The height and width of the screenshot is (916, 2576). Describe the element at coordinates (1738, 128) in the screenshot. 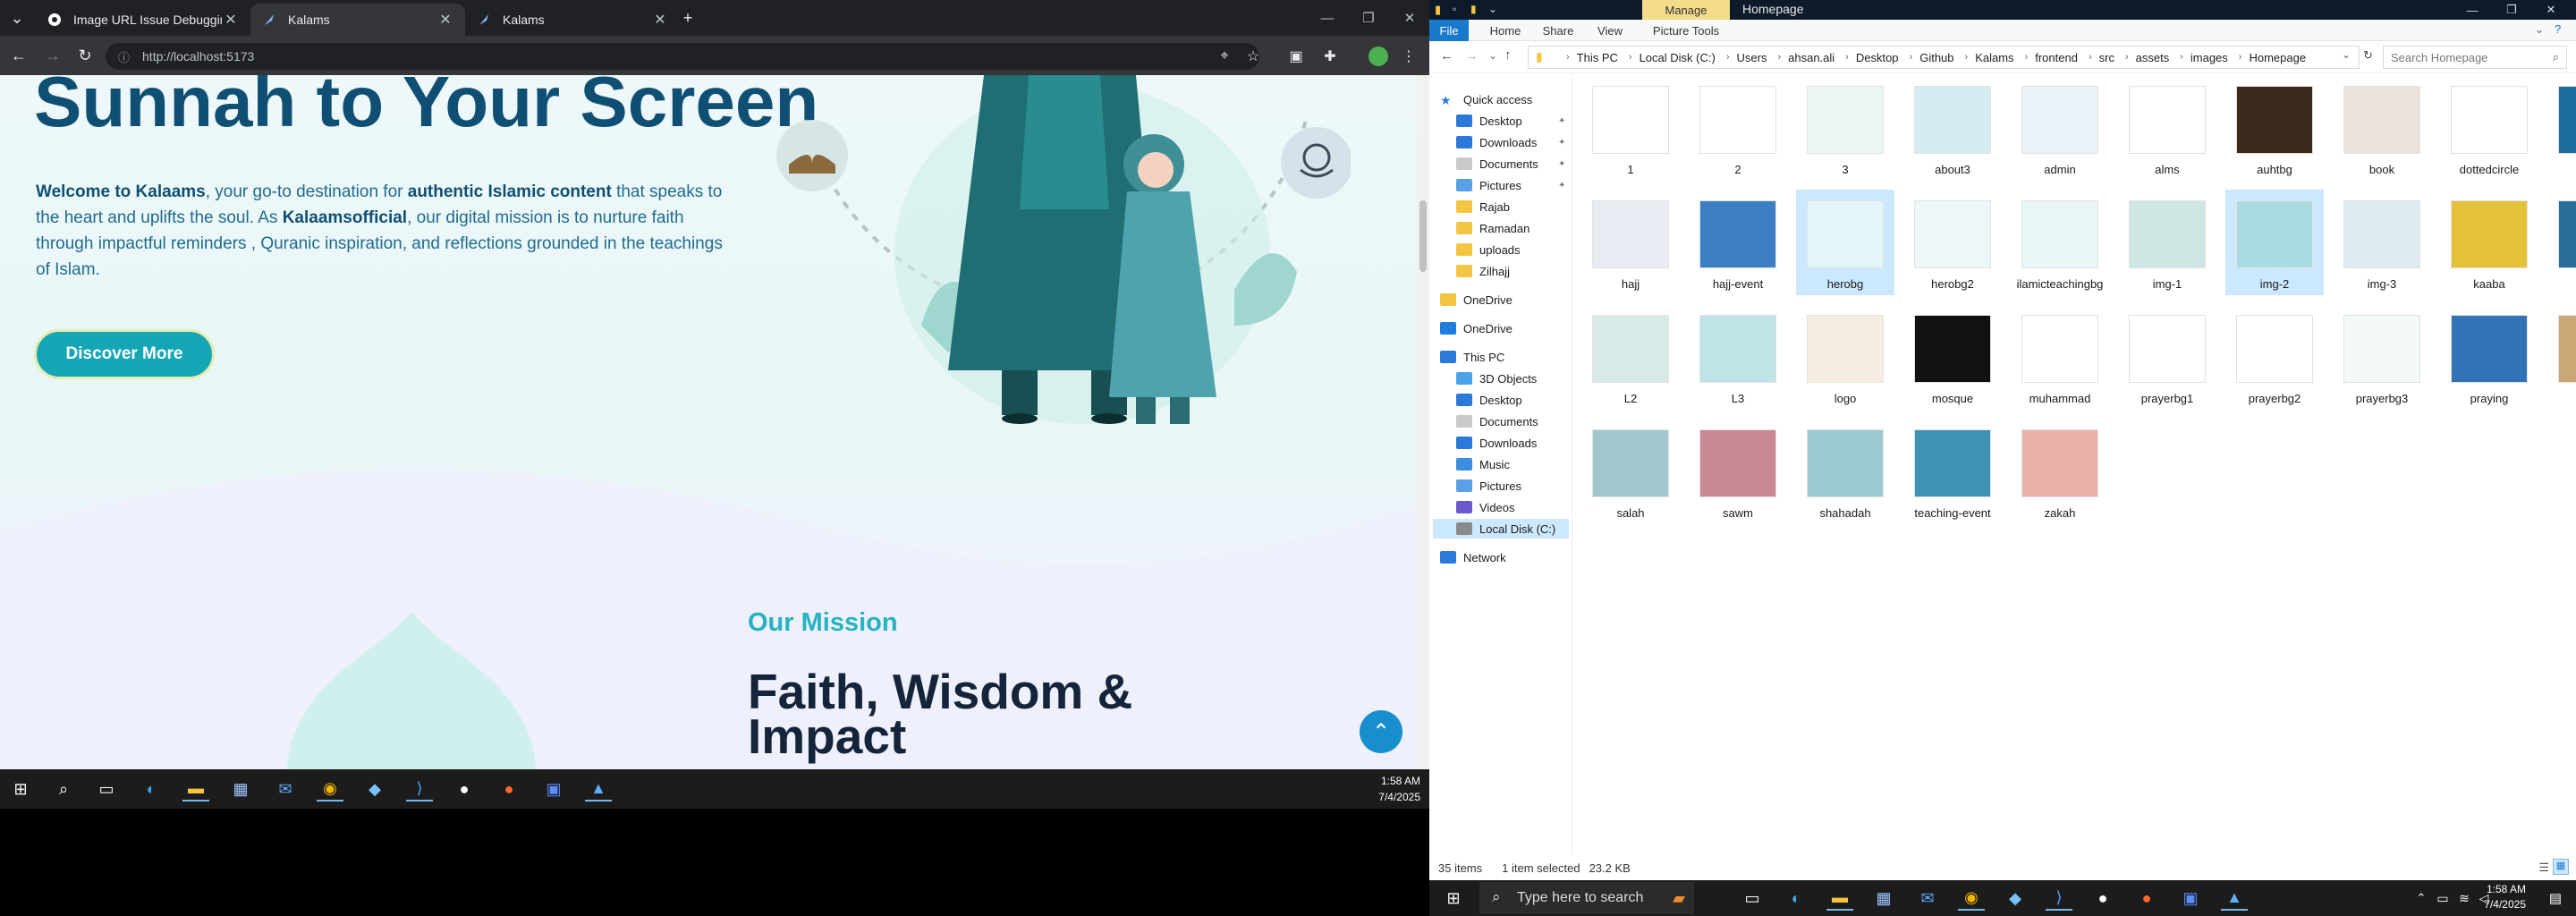

I see `file-item: 2` at that location.